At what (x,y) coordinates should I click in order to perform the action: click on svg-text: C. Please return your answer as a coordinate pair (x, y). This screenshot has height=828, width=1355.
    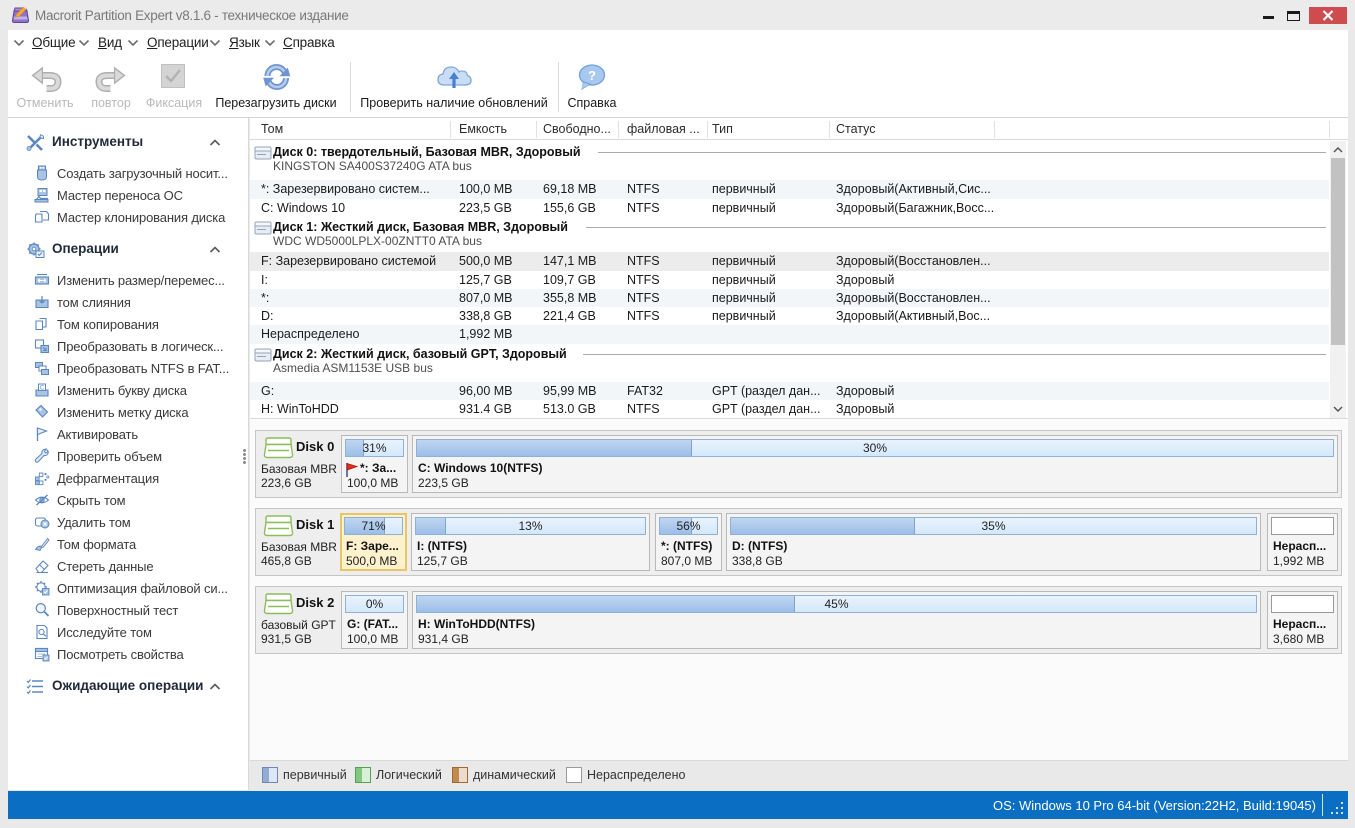
    Looking at the image, I should click on (42, 389).